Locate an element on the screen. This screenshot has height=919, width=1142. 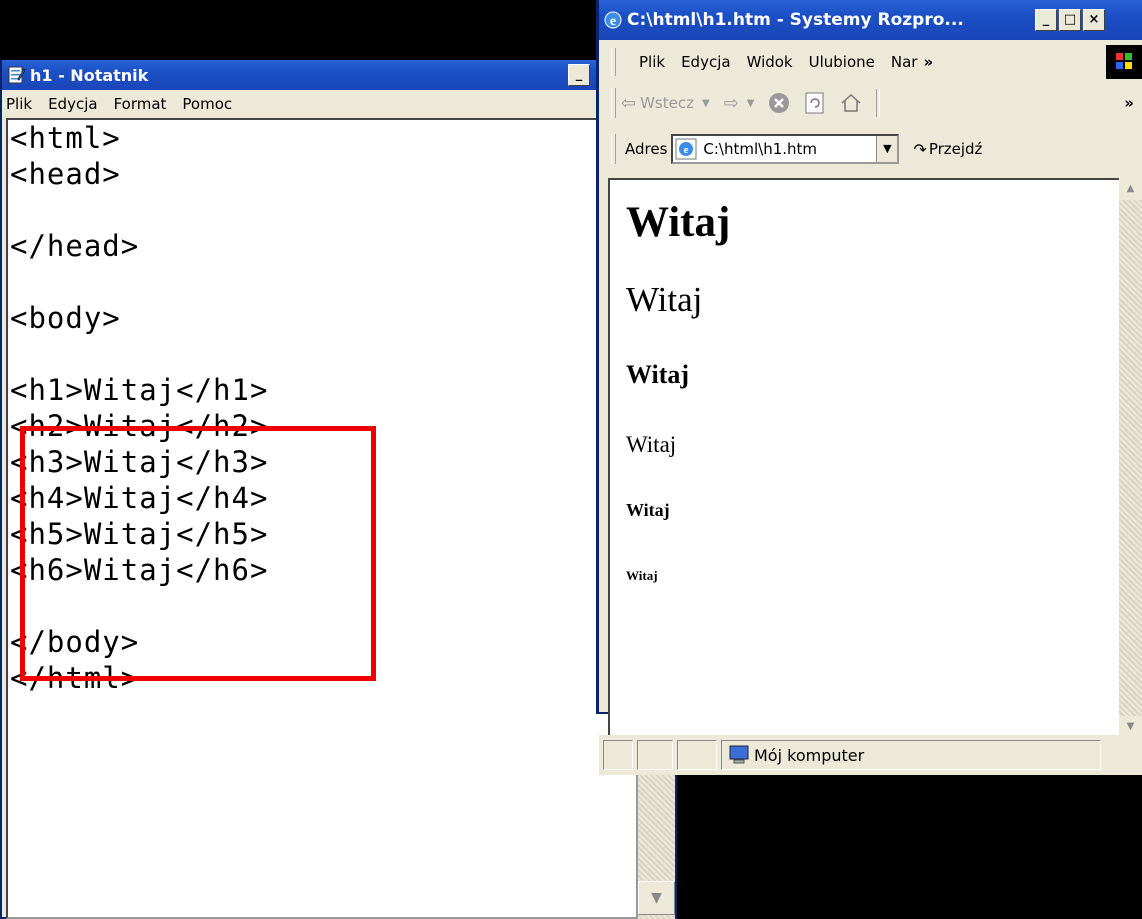
address-input: e C:\html\h1.htm ▼ is located at coordinates (785, 149).